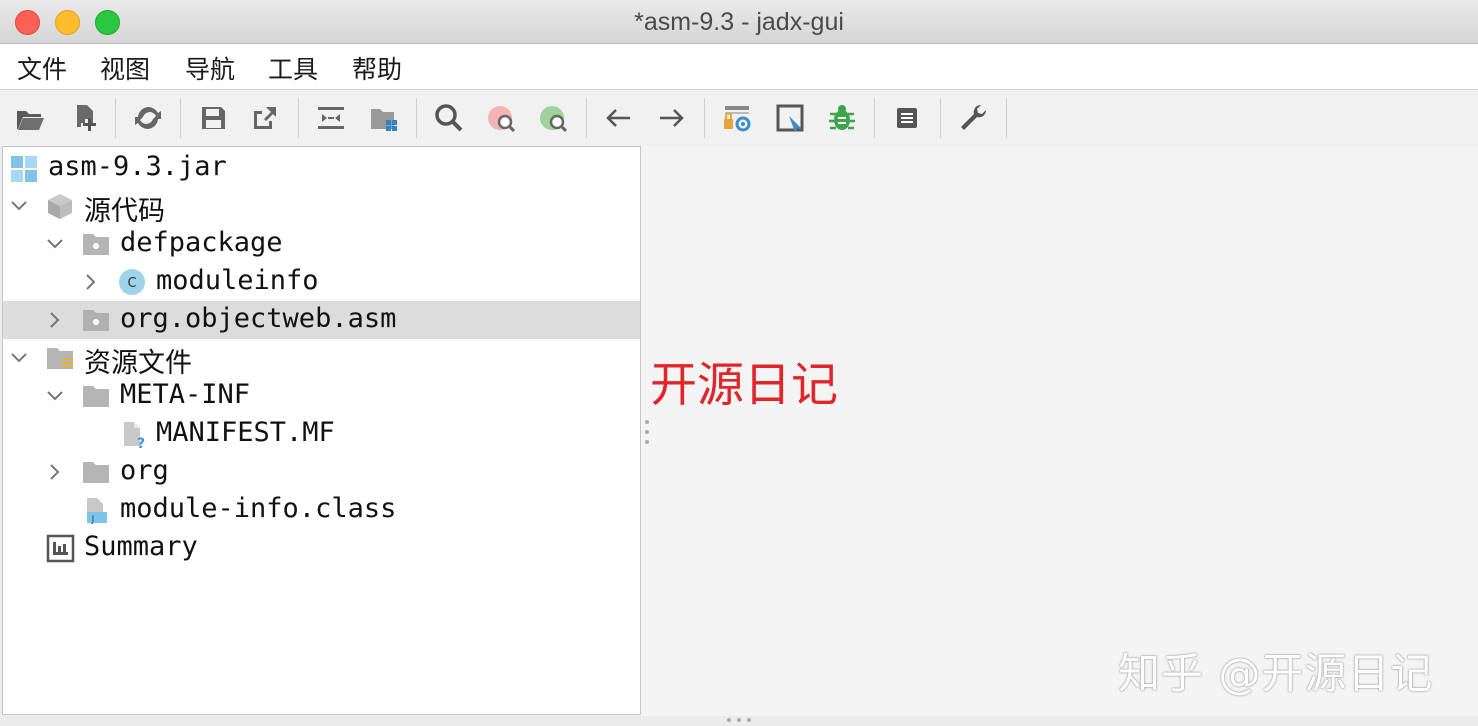 The width and height of the screenshot is (1478, 726). I want to click on sync-icon, so click(148, 118).